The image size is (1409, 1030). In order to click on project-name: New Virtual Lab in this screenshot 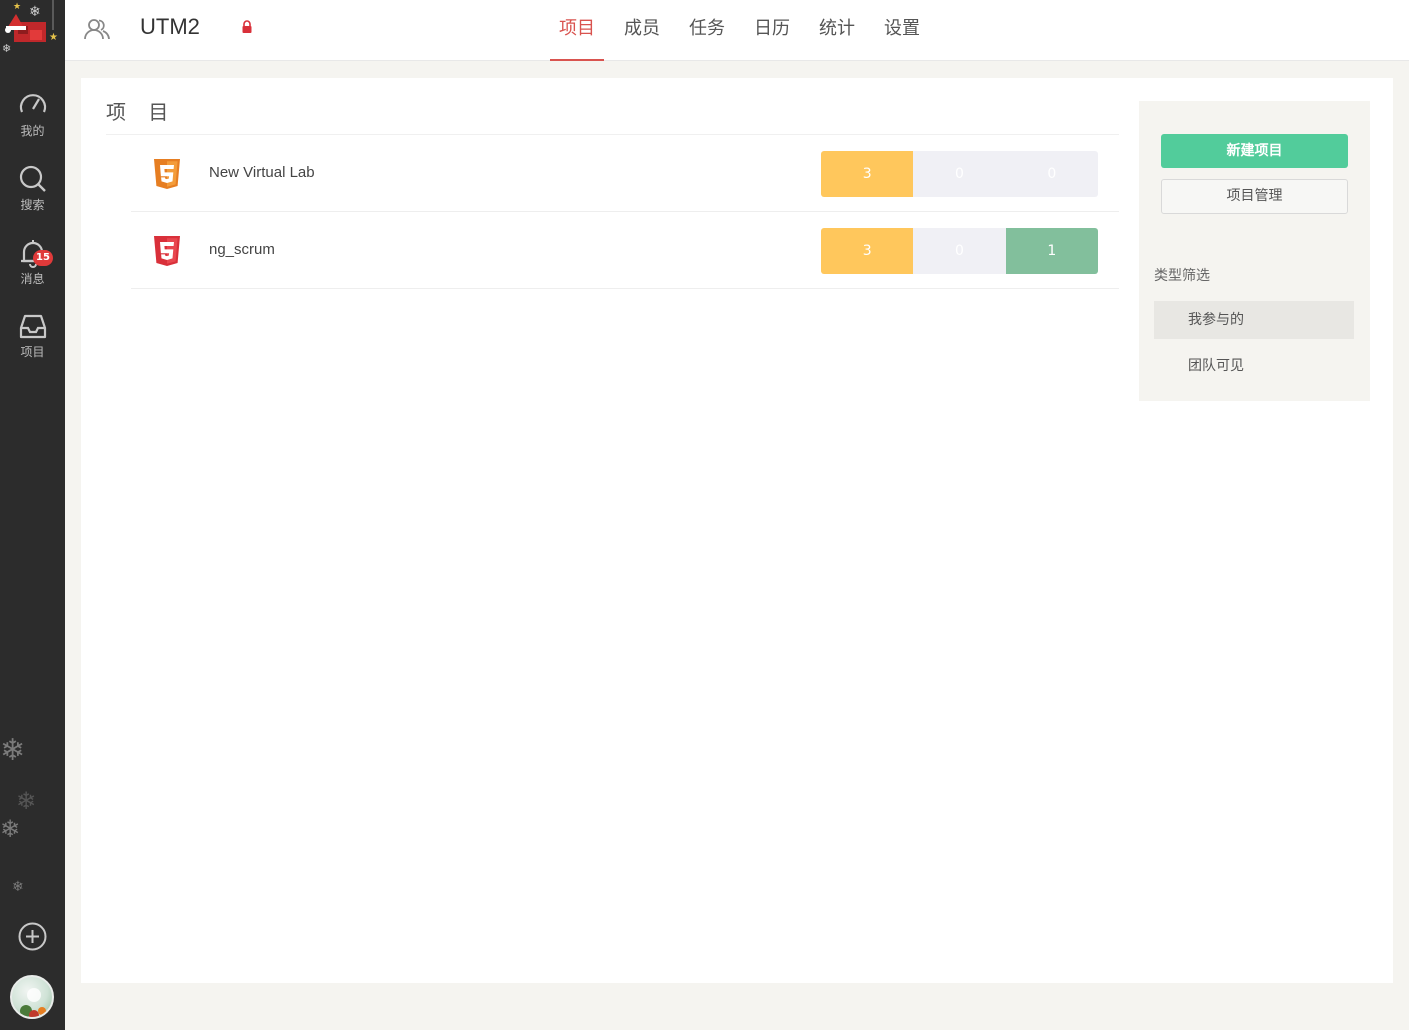, I will do `click(262, 172)`.